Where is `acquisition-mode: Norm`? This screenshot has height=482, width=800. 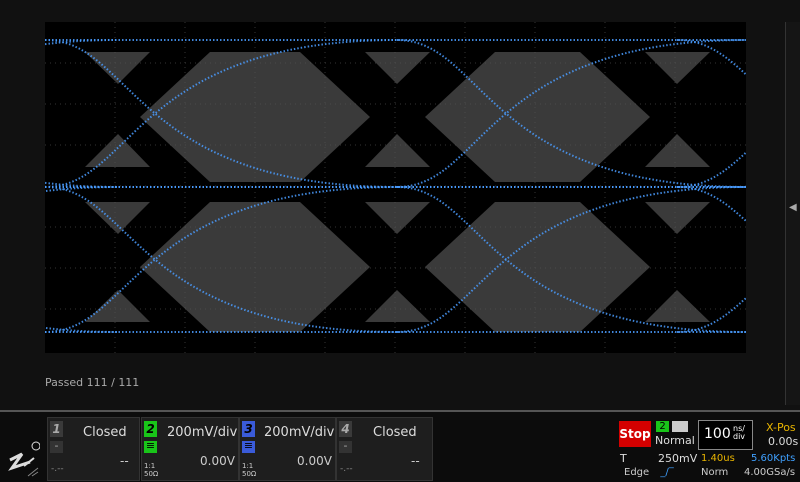 acquisition-mode: Norm is located at coordinates (715, 472).